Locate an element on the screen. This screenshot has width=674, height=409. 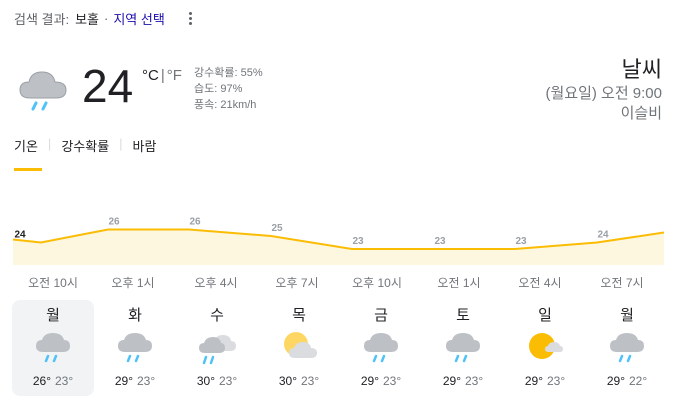
precipitation-stat: 강수확률: 55% is located at coordinates (228, 73).